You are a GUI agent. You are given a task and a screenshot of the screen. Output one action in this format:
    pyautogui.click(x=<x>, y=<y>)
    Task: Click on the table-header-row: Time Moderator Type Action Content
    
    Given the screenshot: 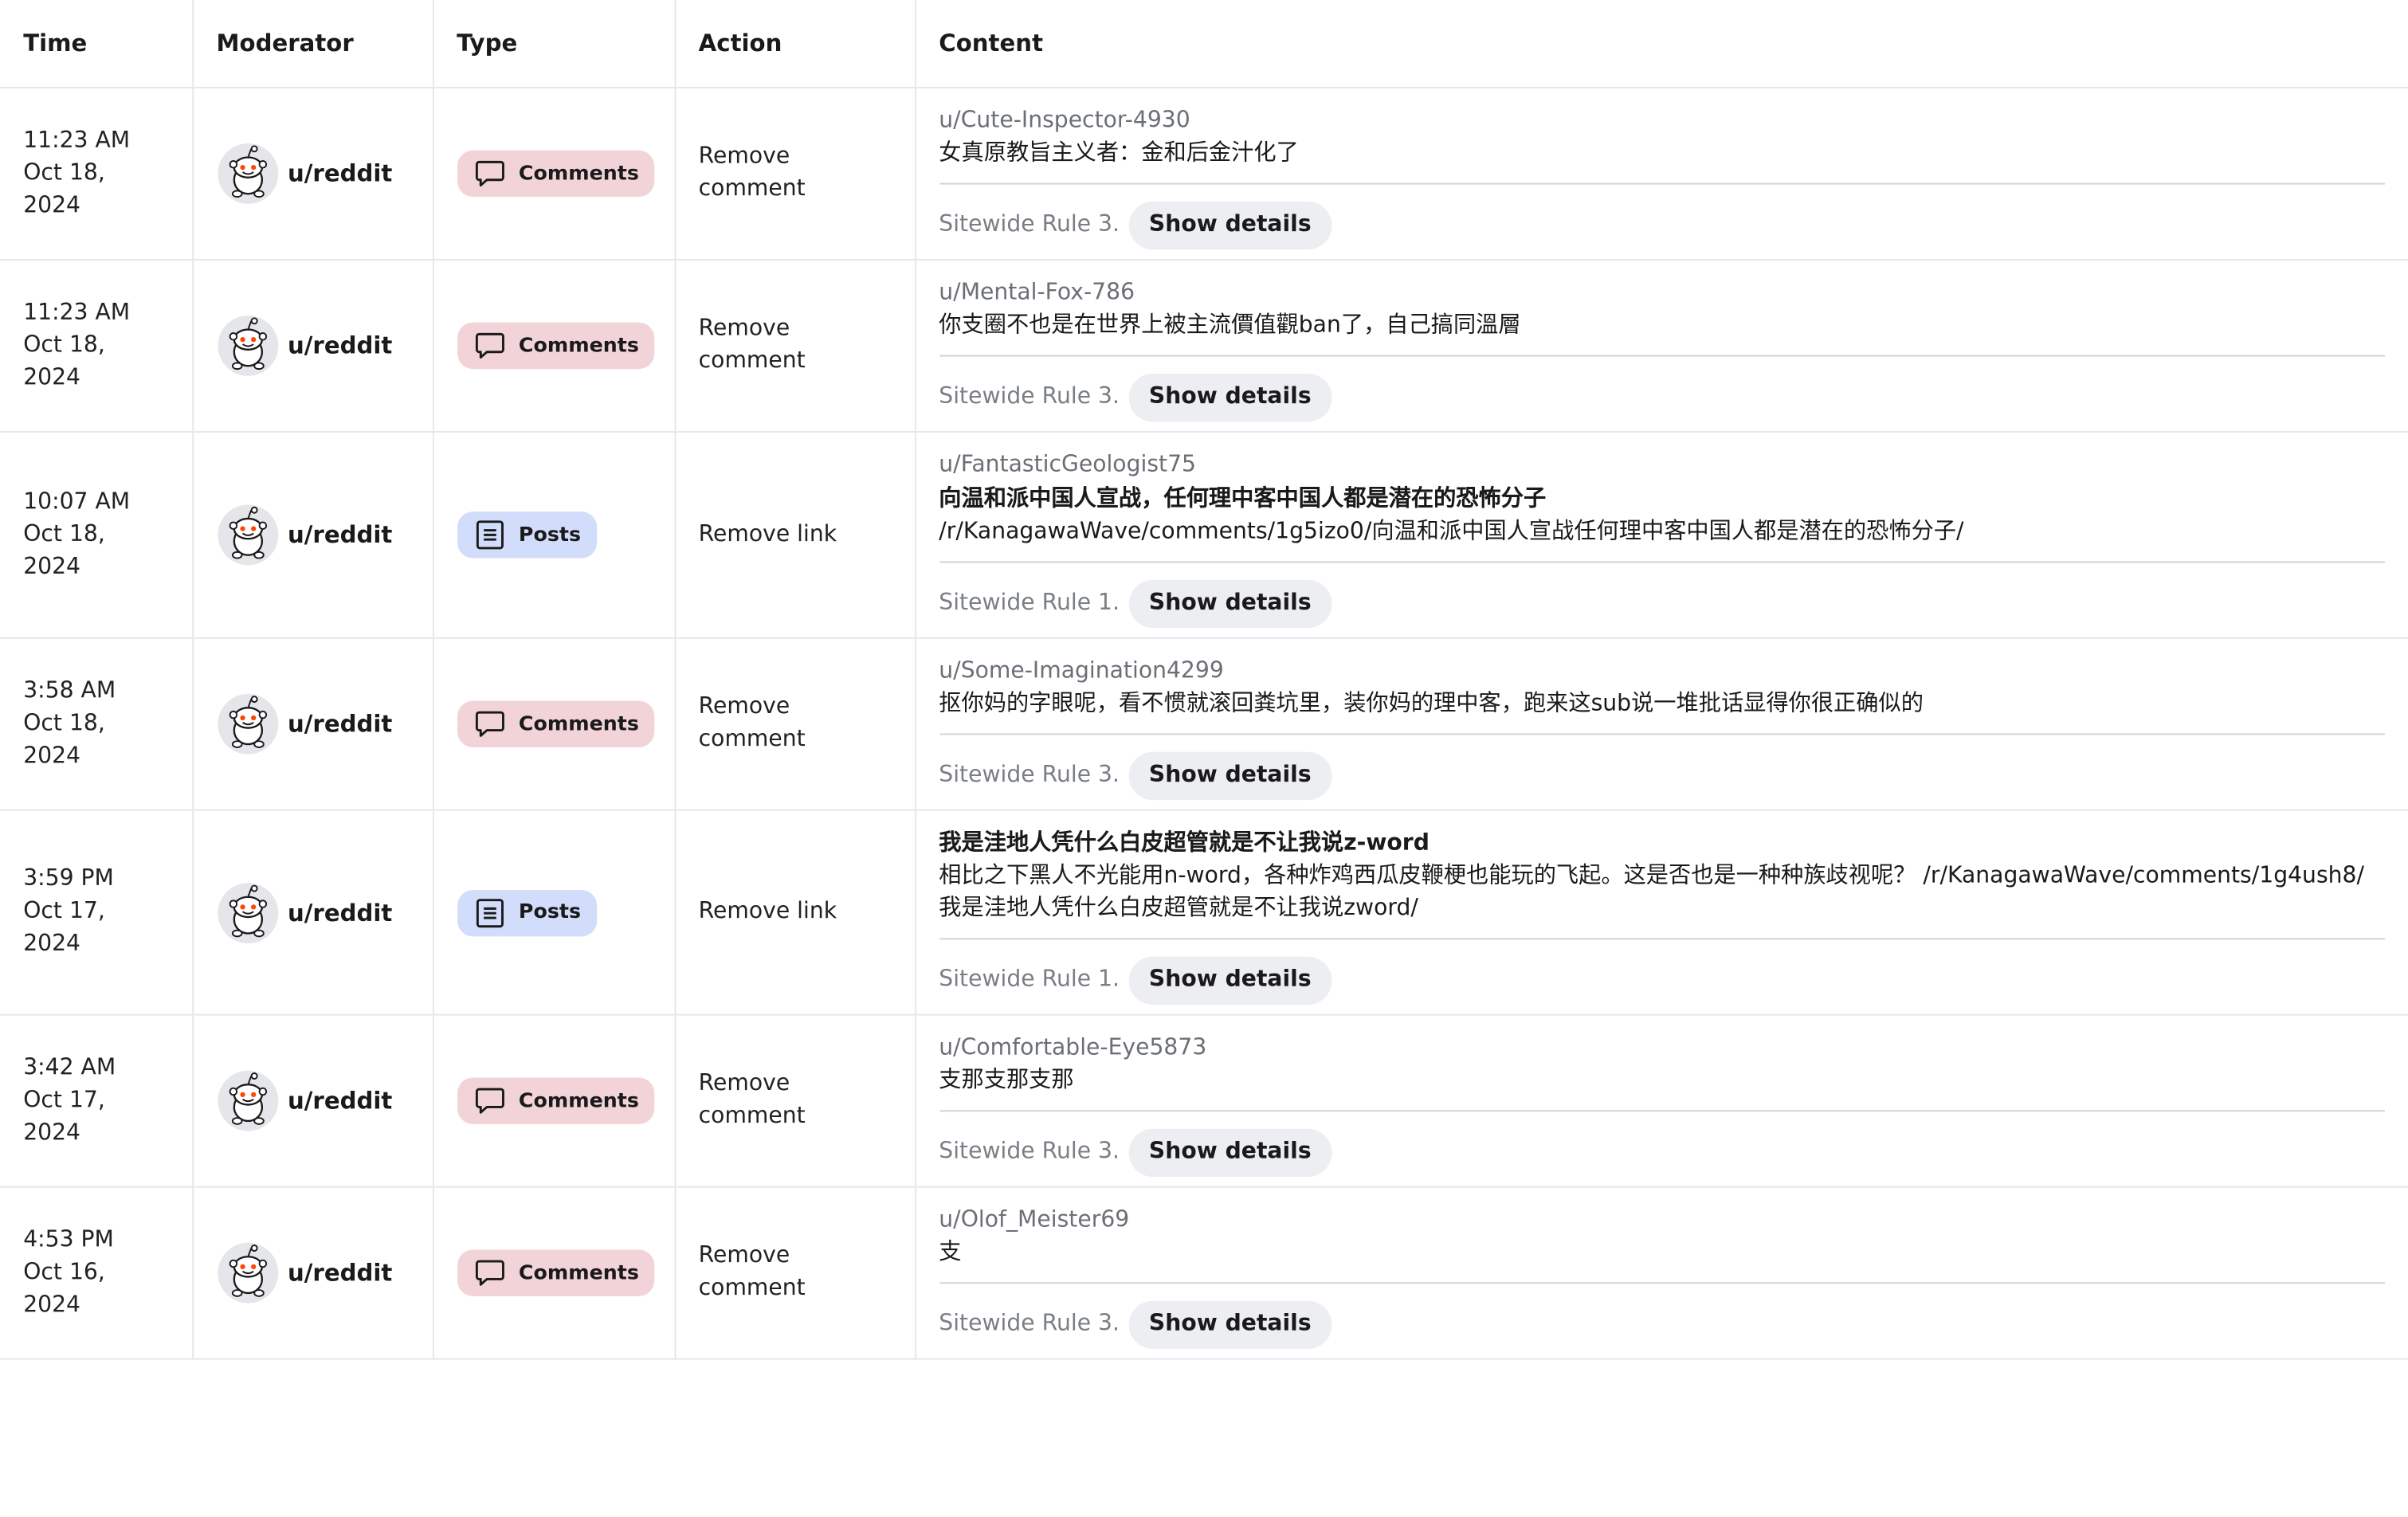 What is the action you would take?
    pyautogui.click(x=1204, y=44)
    